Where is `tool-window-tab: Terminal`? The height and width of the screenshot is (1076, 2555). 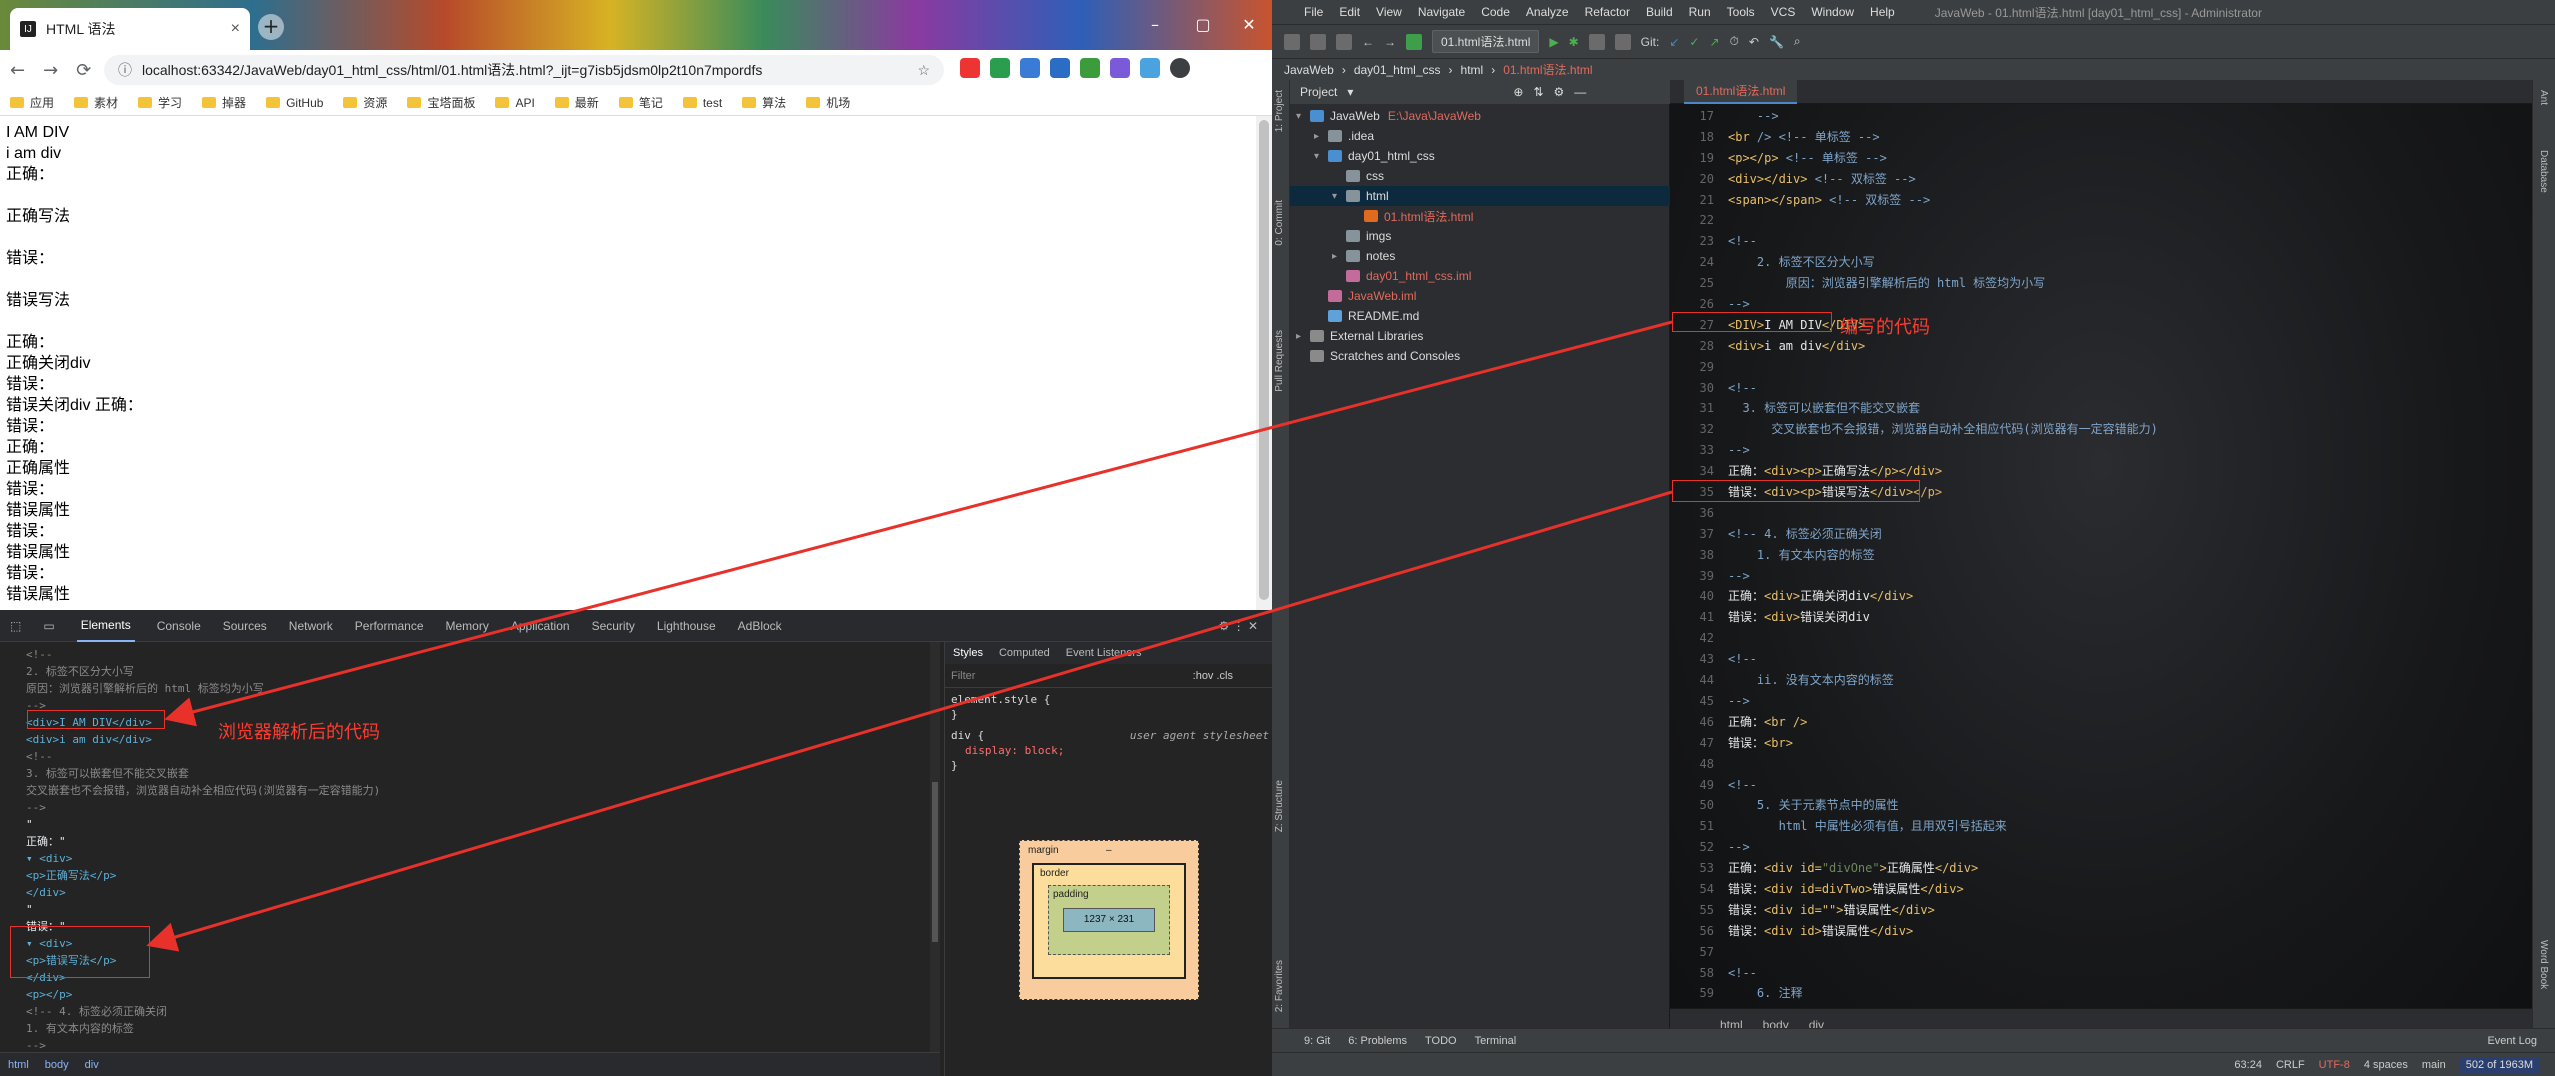 tool-window-tab: Terminal is located at coordinates (1496, 1041).